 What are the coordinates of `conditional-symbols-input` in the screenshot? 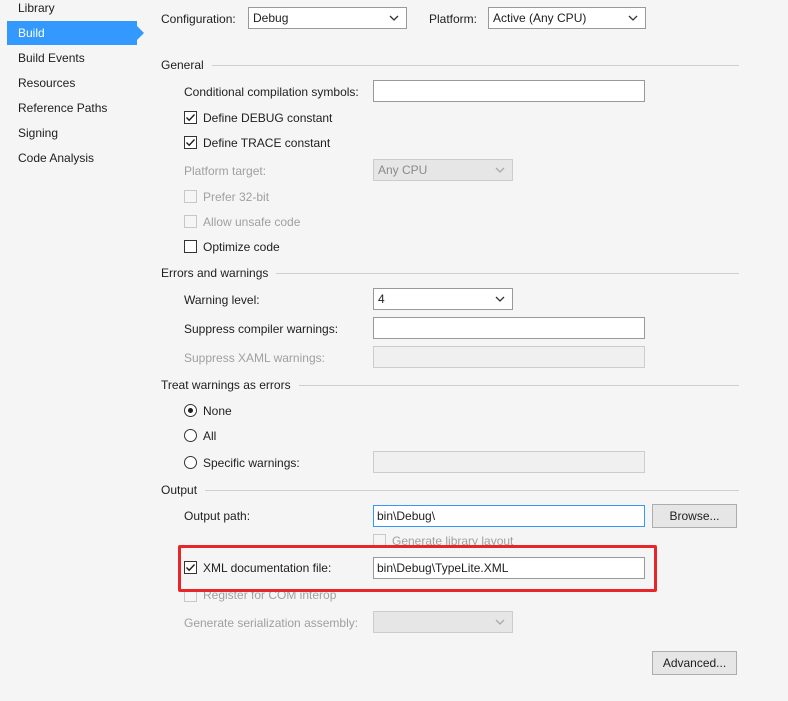 It's located at (509, 91).